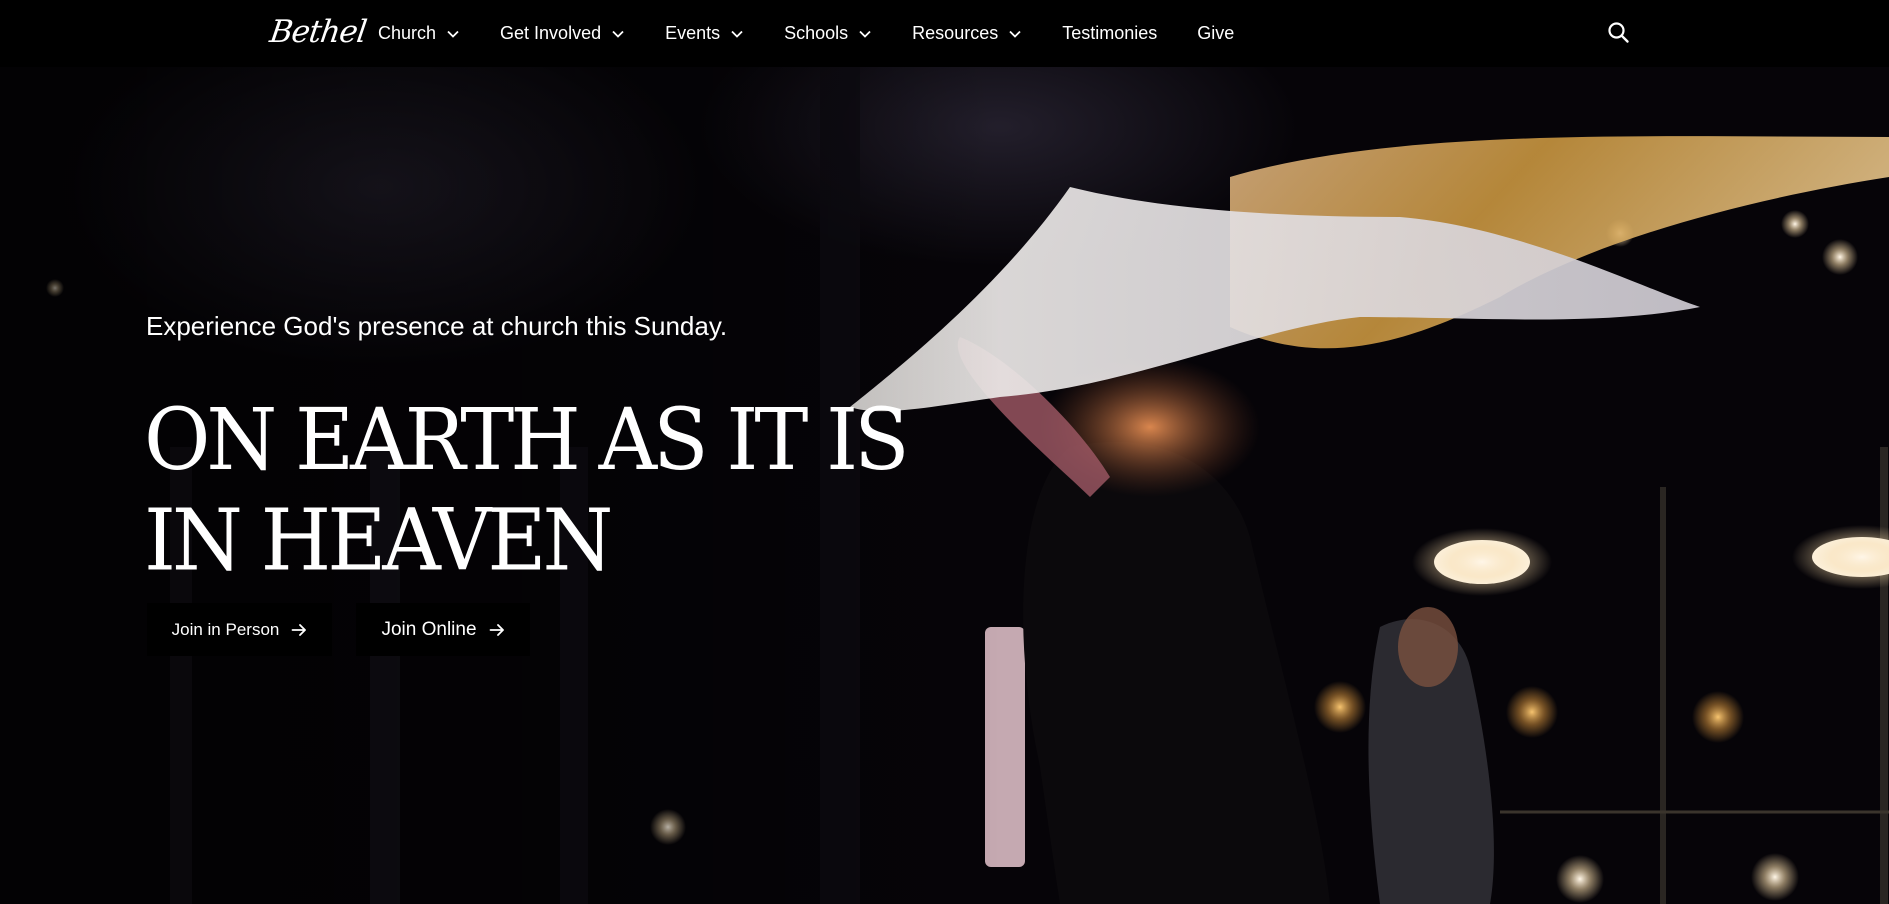 This screenshot has height=904, width=1889. Describe the element at coordinates (816, 33) in the screenshot. I see `nav-item-label: Schools` at that location.